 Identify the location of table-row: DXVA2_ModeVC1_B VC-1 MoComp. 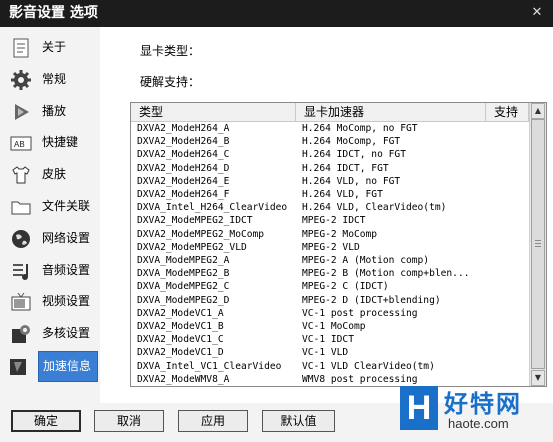
(330, 326).